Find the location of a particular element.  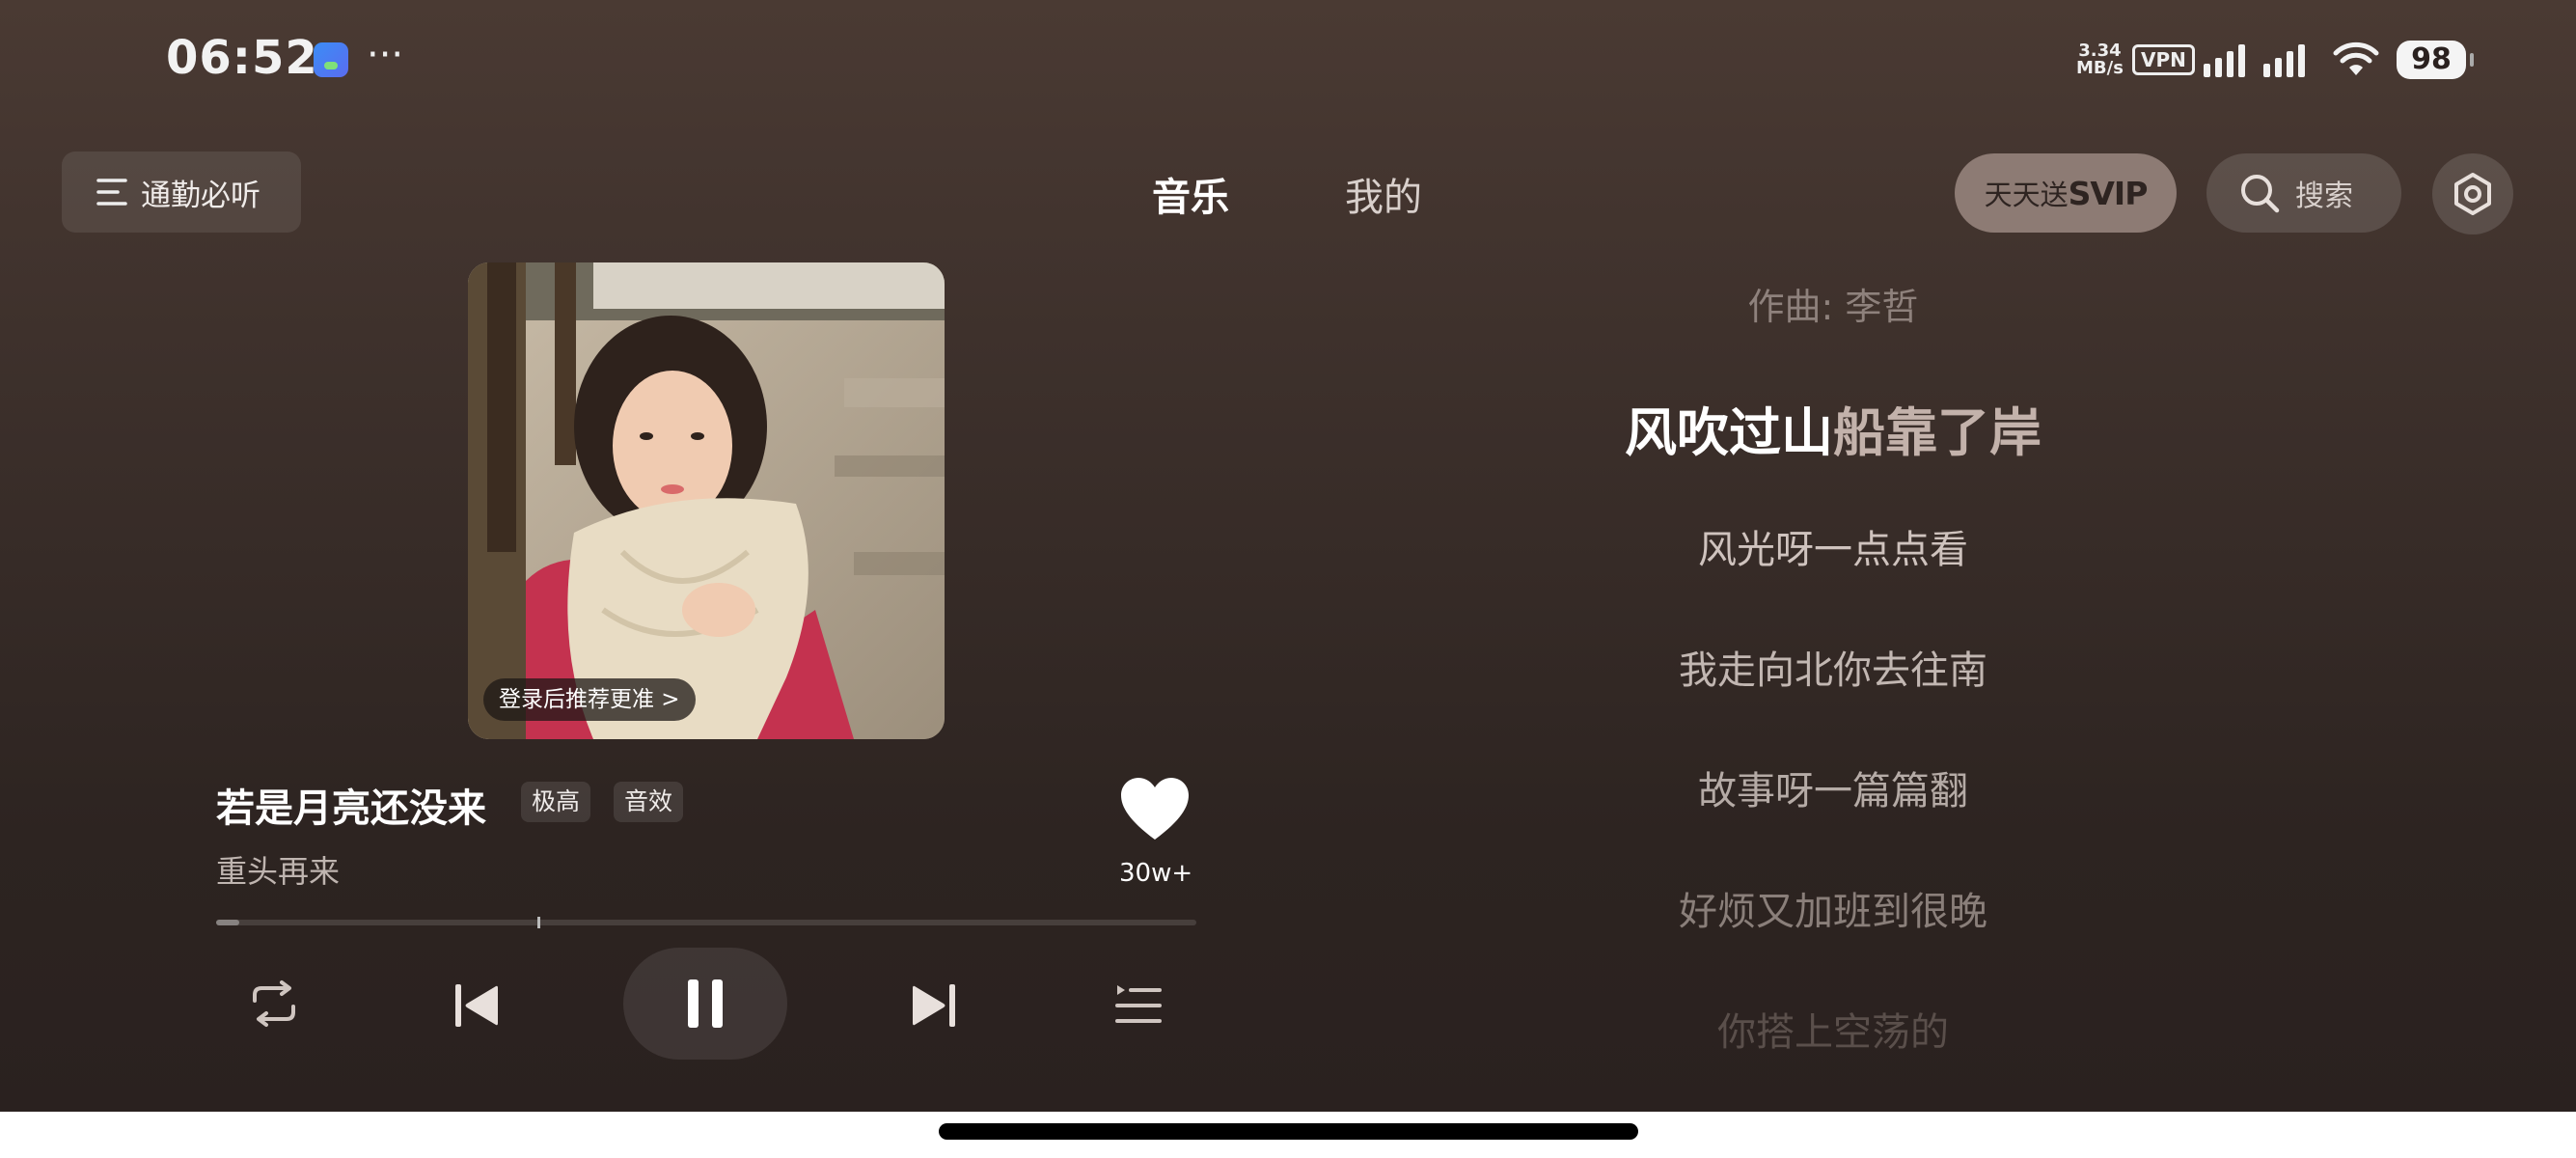

search-icon is located at coordinates (2260, 194).